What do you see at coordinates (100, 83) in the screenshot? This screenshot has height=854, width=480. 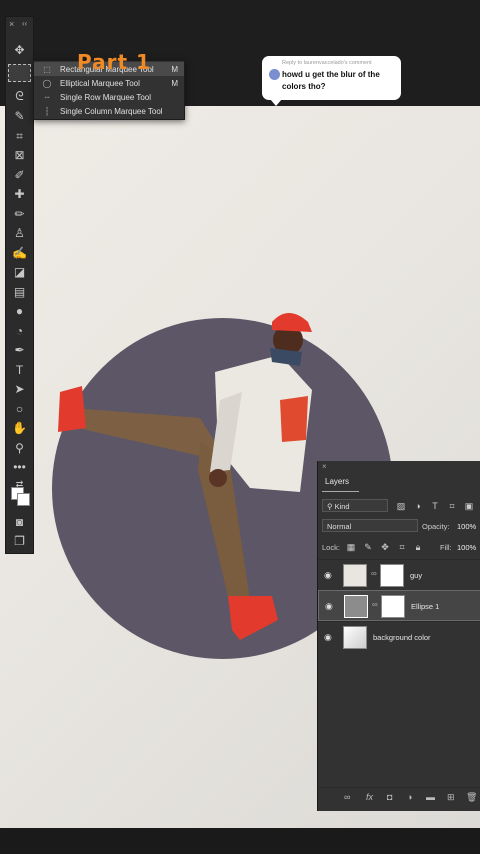 I see `menu-item-label: Elliptical Marquee Tool` at bounding box center [100, 83].